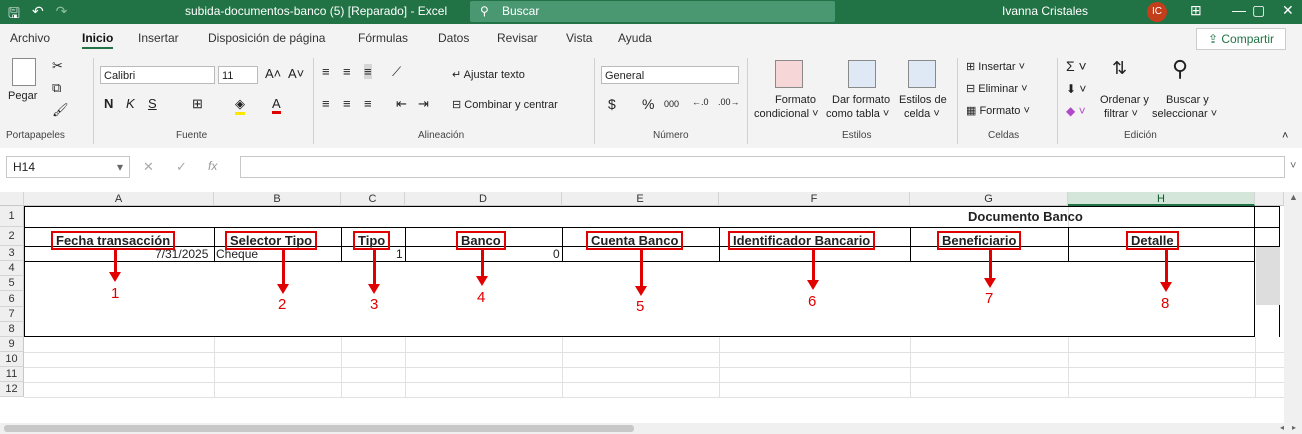 The height and width of the screenshot is (434, 1302). What do you see at coordinates (862, 74) in the screenshot?
I see `format-table-icon` at bounding box center [862, 74].